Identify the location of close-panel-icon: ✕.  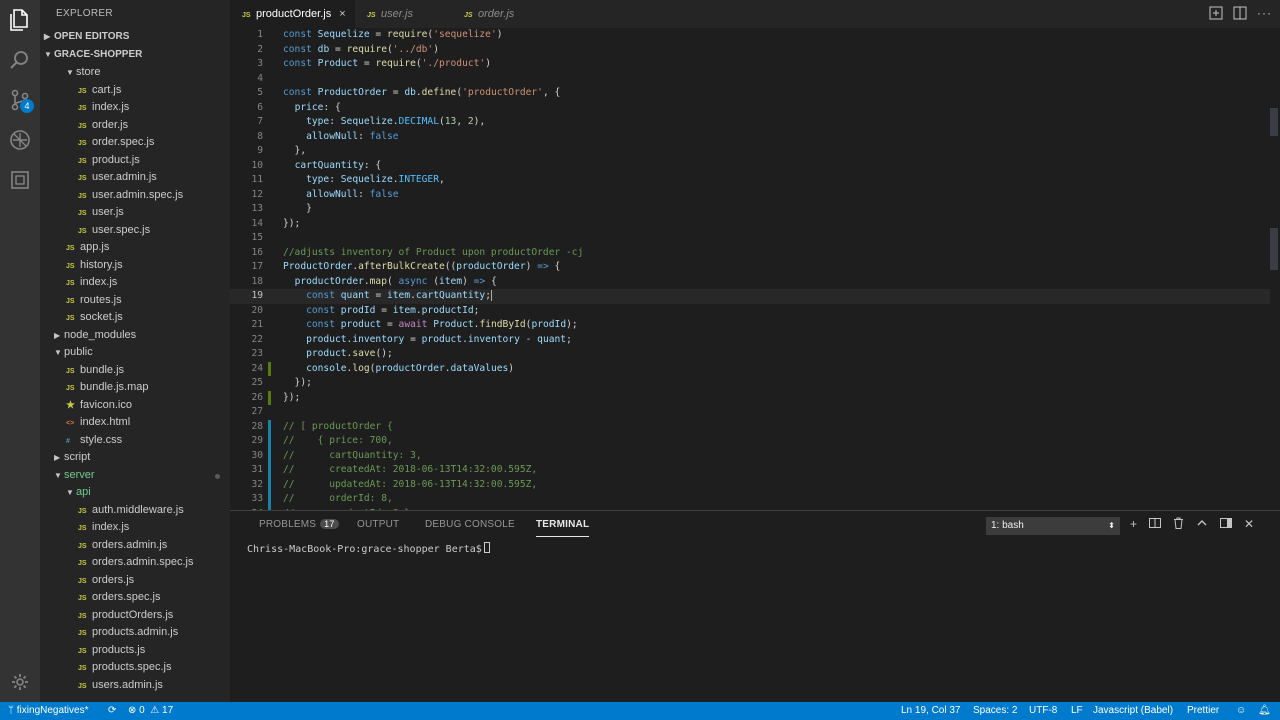
(1249, 524).